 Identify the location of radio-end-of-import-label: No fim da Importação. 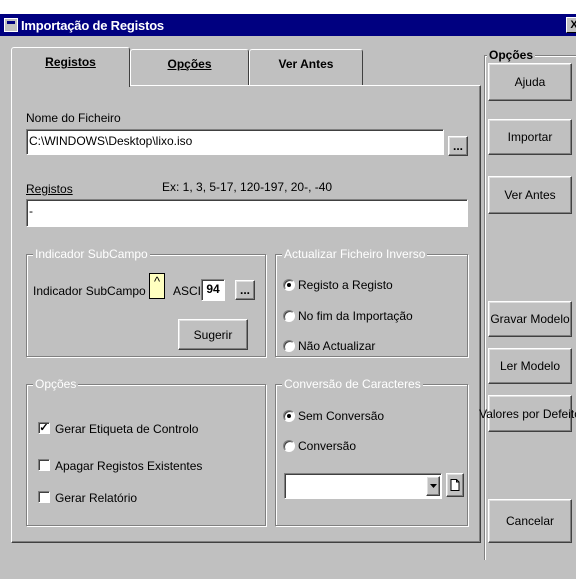
(355, 316).